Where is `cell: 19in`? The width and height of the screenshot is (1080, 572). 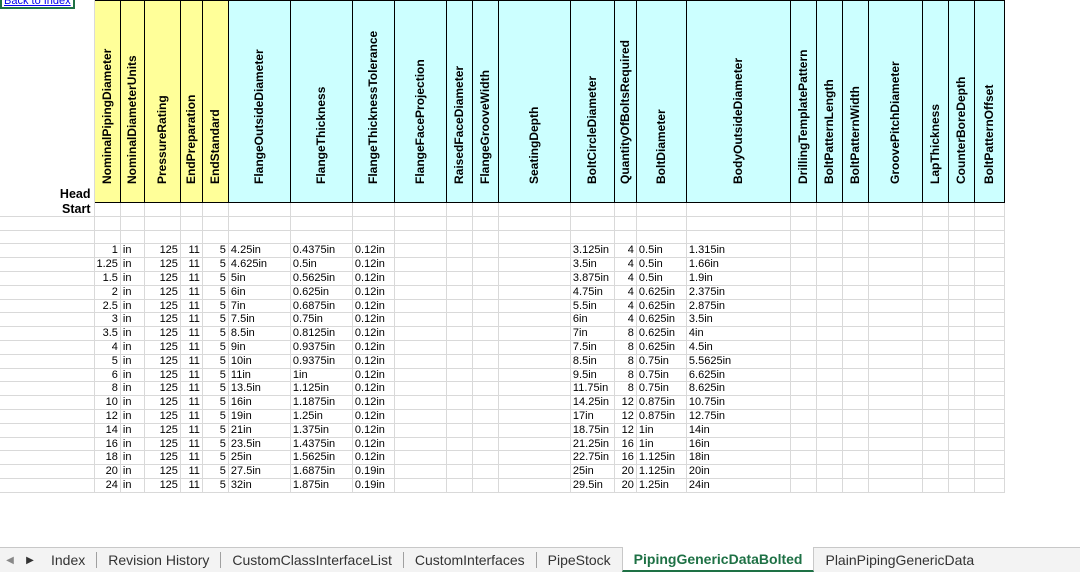
cell: 19in is located at coordinates (259, 416).